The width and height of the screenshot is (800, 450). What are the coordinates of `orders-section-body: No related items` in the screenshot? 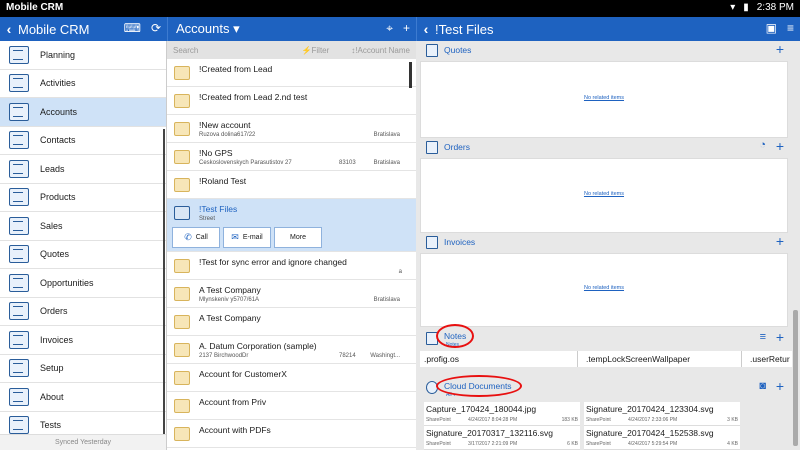 It's located at (604, 195).